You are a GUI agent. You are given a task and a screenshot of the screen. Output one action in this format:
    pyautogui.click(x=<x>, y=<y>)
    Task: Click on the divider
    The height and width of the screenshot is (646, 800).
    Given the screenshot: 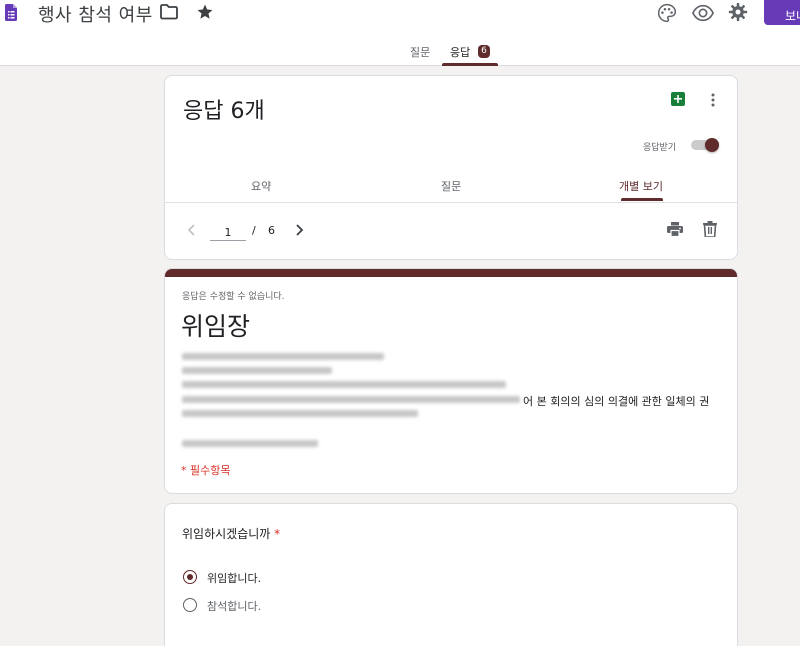 What is the action you would take?
    pyautogui.click(x=451, y=202)
    